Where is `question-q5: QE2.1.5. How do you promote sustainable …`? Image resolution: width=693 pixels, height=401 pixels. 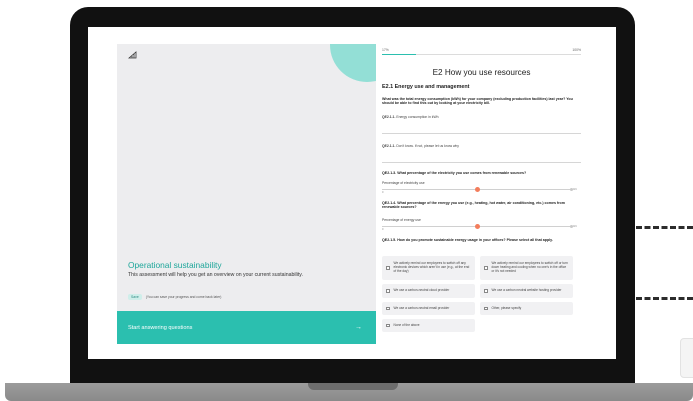 question-q5: QE2.1.5. How do you promote sustainable … is located at coordinates (481, 240).